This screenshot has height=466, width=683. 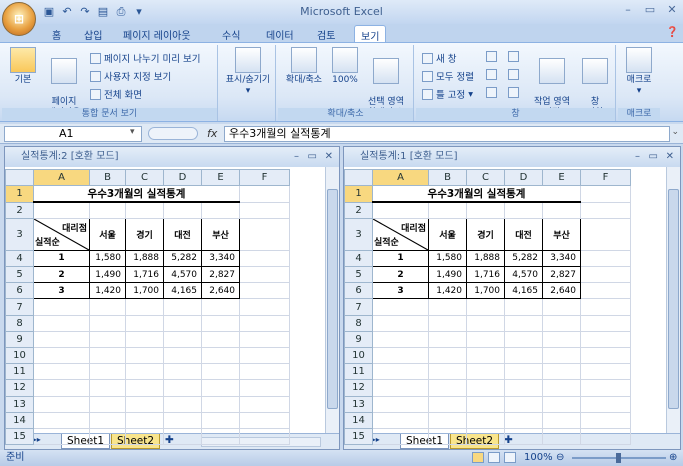 What do you see at coordinates (182, 258) in the screenshot?
I see `value-cell: 5,282` at bounding box center [182, 258].